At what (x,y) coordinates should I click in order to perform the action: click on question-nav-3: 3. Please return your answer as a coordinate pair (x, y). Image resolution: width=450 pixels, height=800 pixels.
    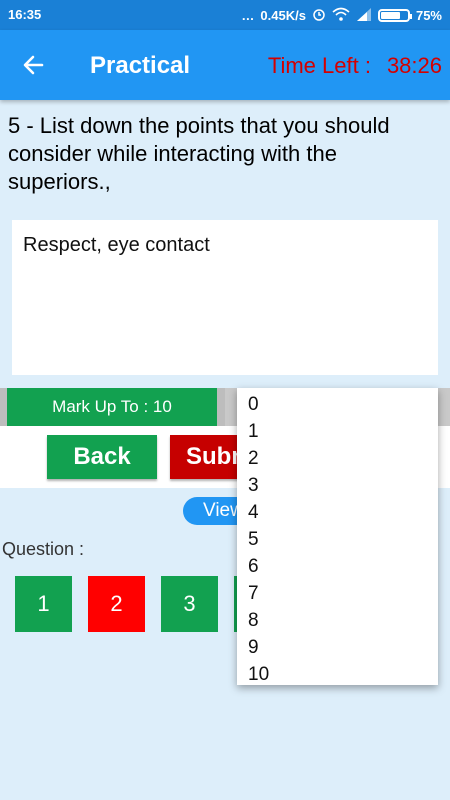
    Looking at the image, I should click on (189, 604).